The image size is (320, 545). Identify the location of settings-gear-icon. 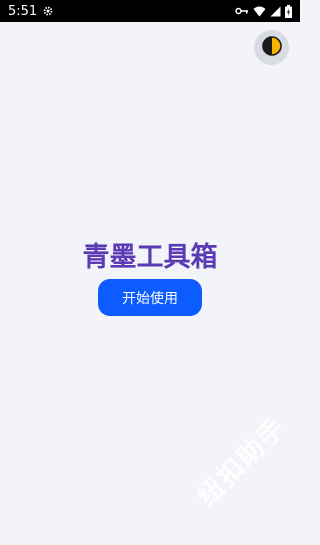
(48, 11).